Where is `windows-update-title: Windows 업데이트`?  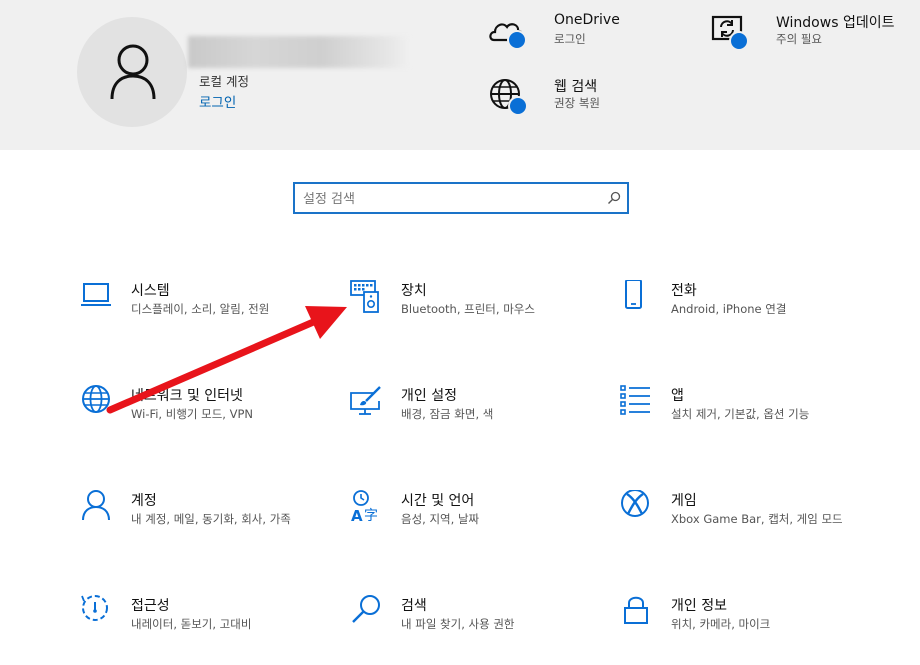
windows-update-title: Windows 업데이트 is located at coordinates (835, 23).